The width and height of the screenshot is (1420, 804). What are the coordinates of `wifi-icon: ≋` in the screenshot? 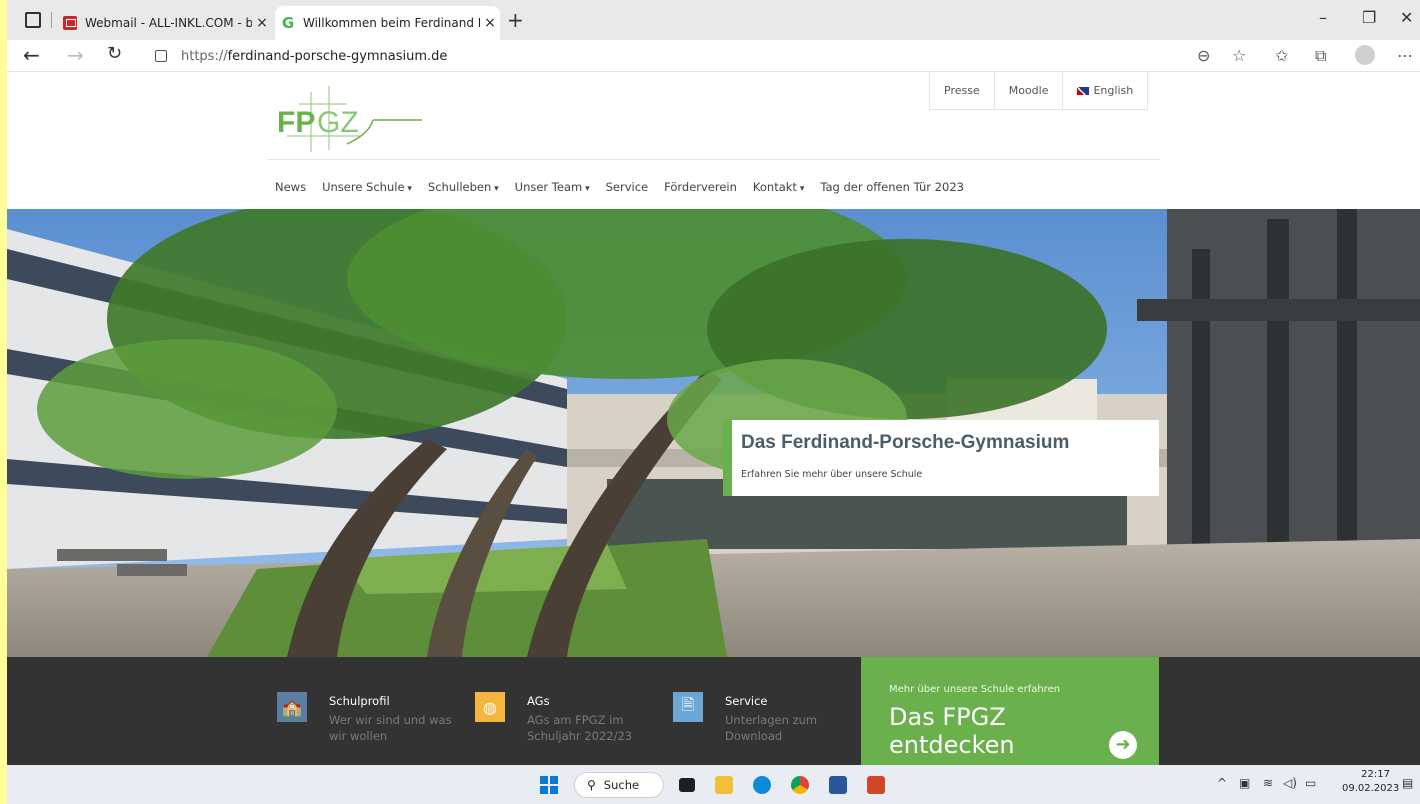 It's located at (1268, 783).